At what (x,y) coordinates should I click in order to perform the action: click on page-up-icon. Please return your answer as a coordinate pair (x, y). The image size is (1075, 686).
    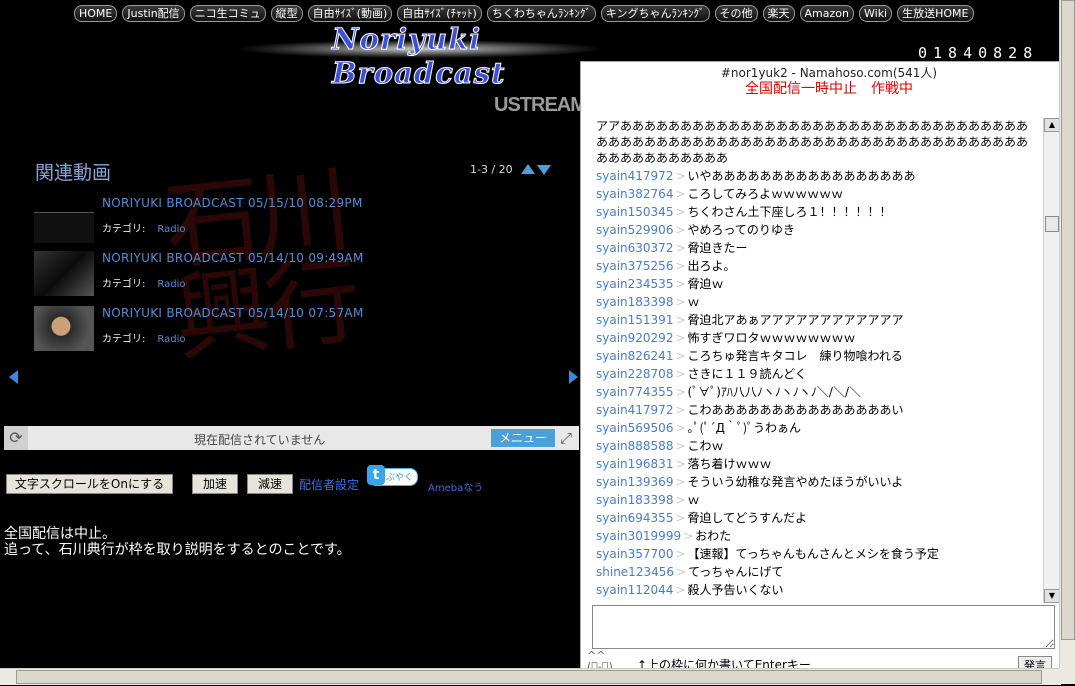
    Looking at the image, I should click on (528, 169).